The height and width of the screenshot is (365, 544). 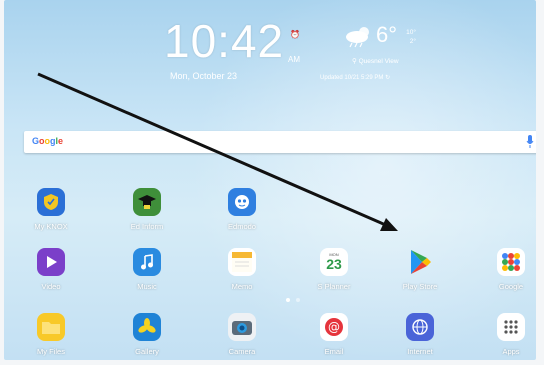 What do you see at coordinates (51, 202) in the screenshot?
I see `knox-shield-icon` at bounding box center [51, 202].